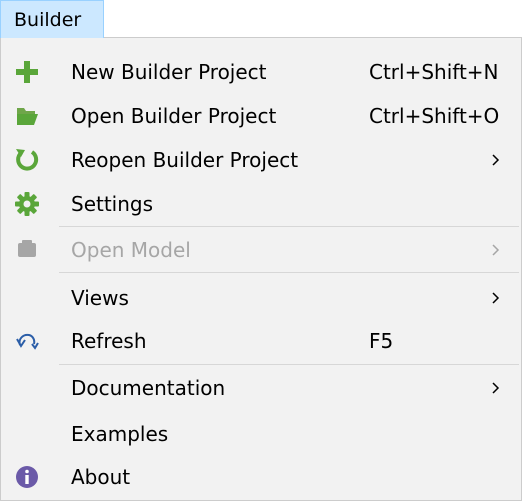 The image size is (522, 501). I want to click on menu-item-shortcut: F5, so click(381, 341).